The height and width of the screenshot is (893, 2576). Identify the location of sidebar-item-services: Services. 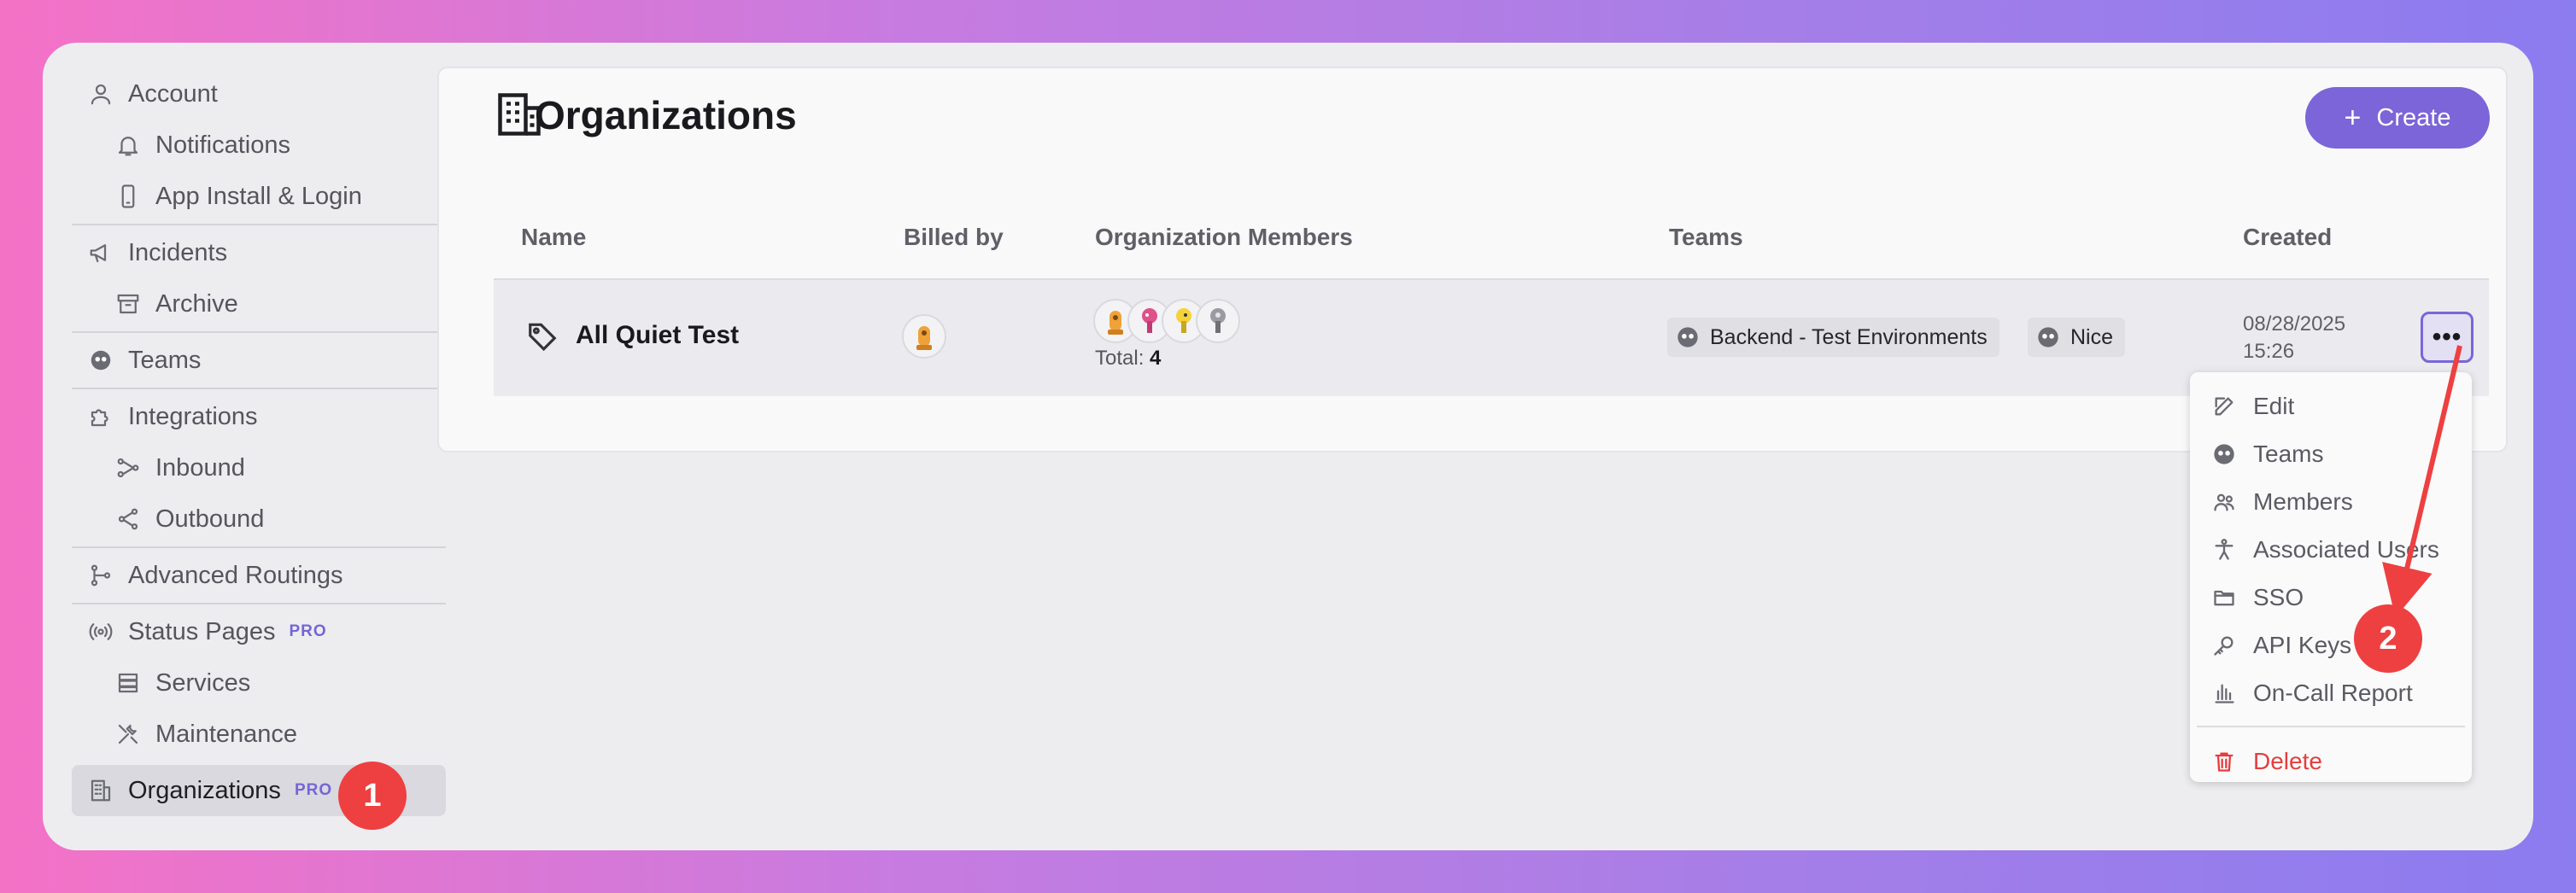
(259, 683).